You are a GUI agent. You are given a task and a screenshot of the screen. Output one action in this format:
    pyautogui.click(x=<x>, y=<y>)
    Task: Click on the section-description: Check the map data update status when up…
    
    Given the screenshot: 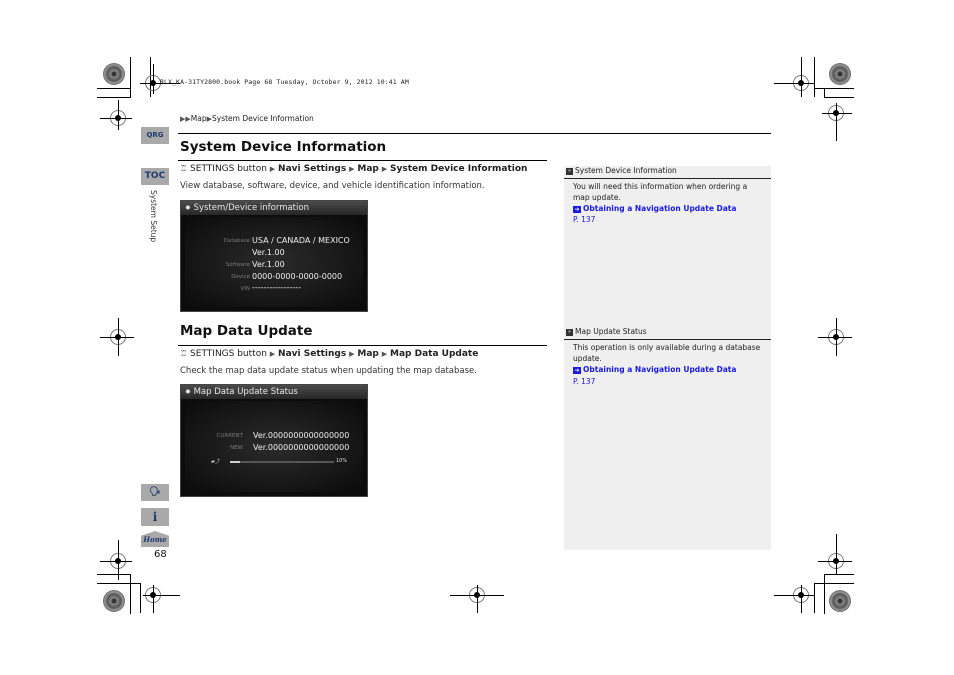 What is the action you would take?
    pyautogui.click(x=328, y=371)
    